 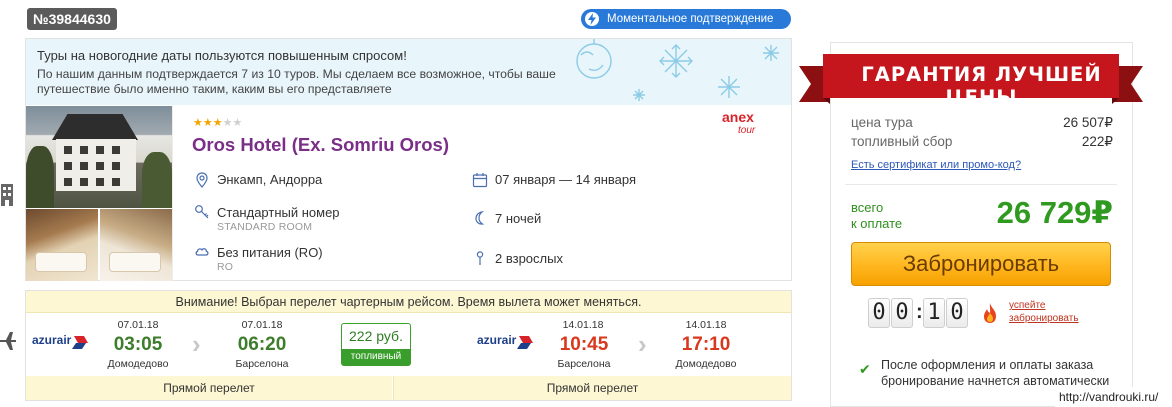 What do you see at coordinates (138, 364) in the screenshot?
I see `outbound-departure-city: Домодедово` at bounding box center [138, 364].